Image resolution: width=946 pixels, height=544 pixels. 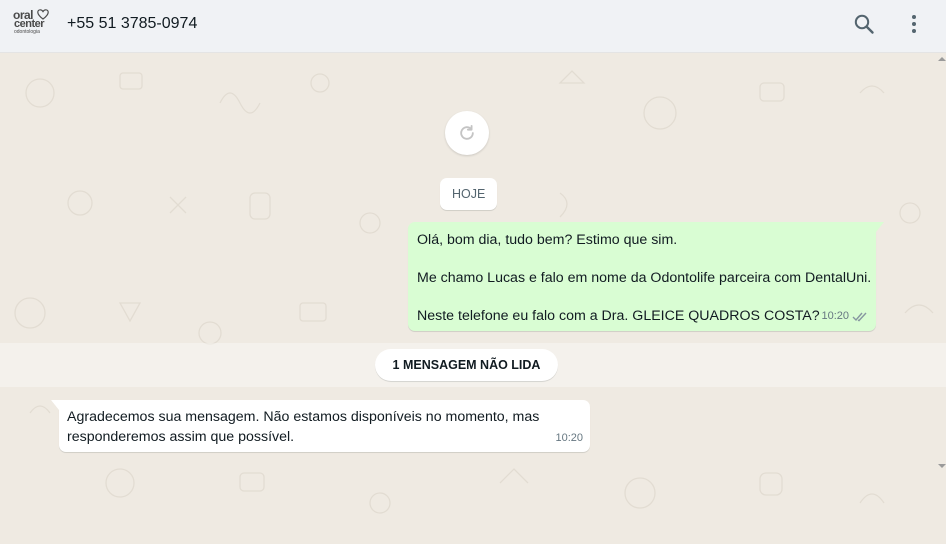 I want to click on scroll-up-arrow-icon, so click(x=942, y=59).